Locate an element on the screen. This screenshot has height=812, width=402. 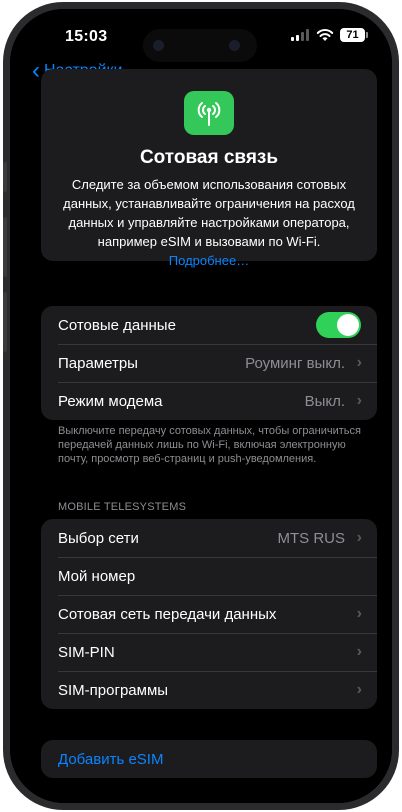
volume-down-button is located at coordinates (5, 322).